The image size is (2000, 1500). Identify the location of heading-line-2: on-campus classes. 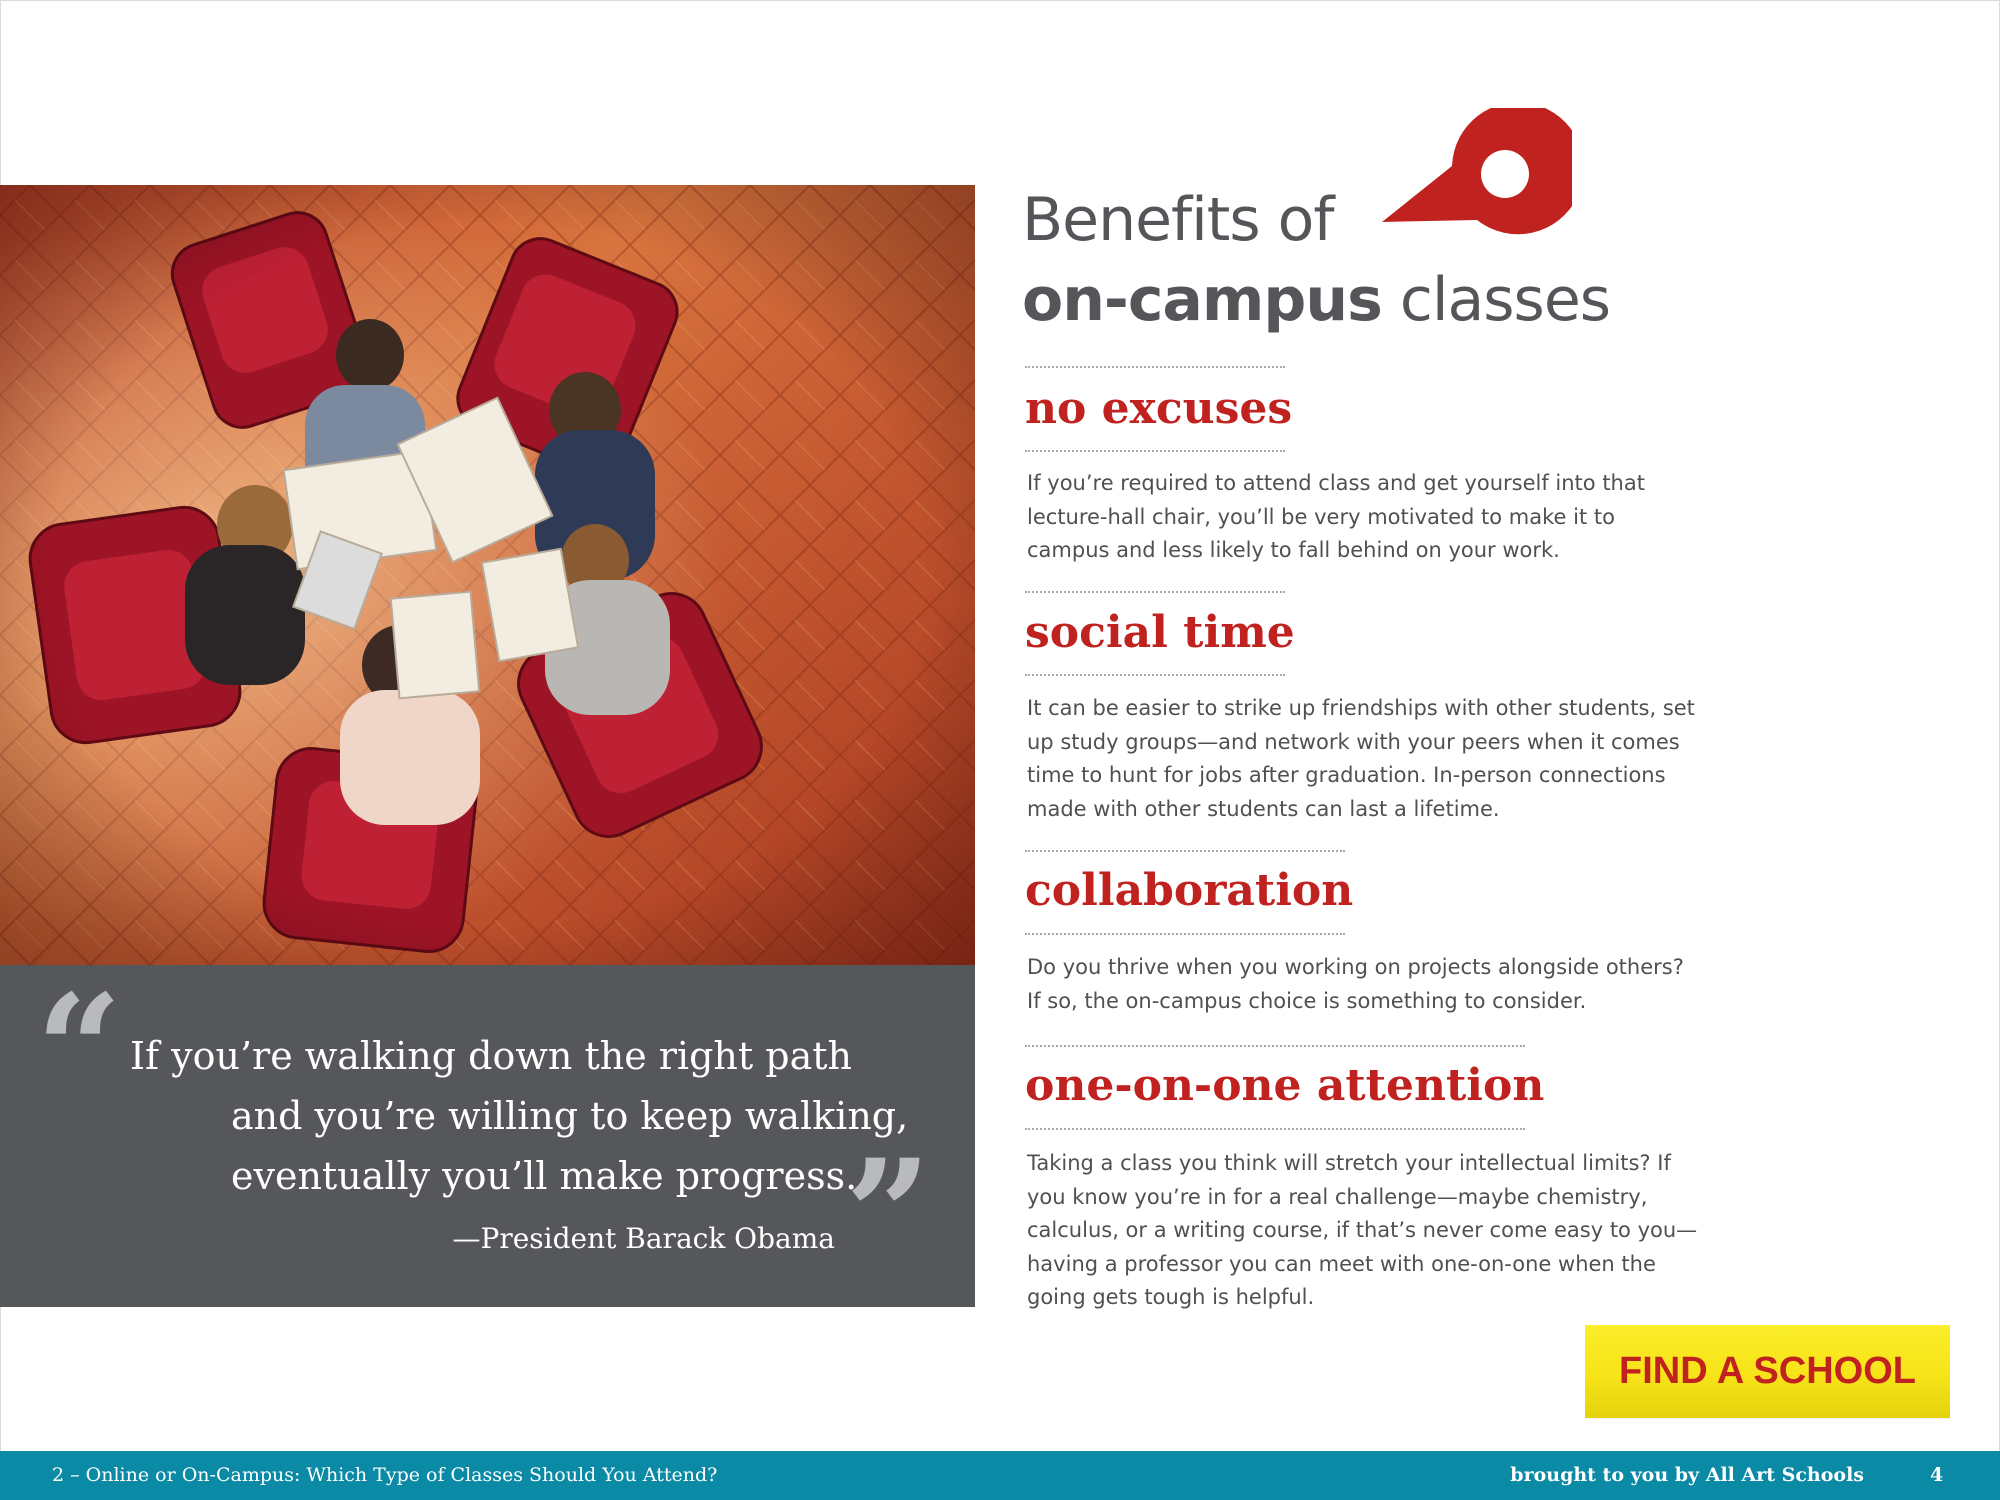
(1316, 300).